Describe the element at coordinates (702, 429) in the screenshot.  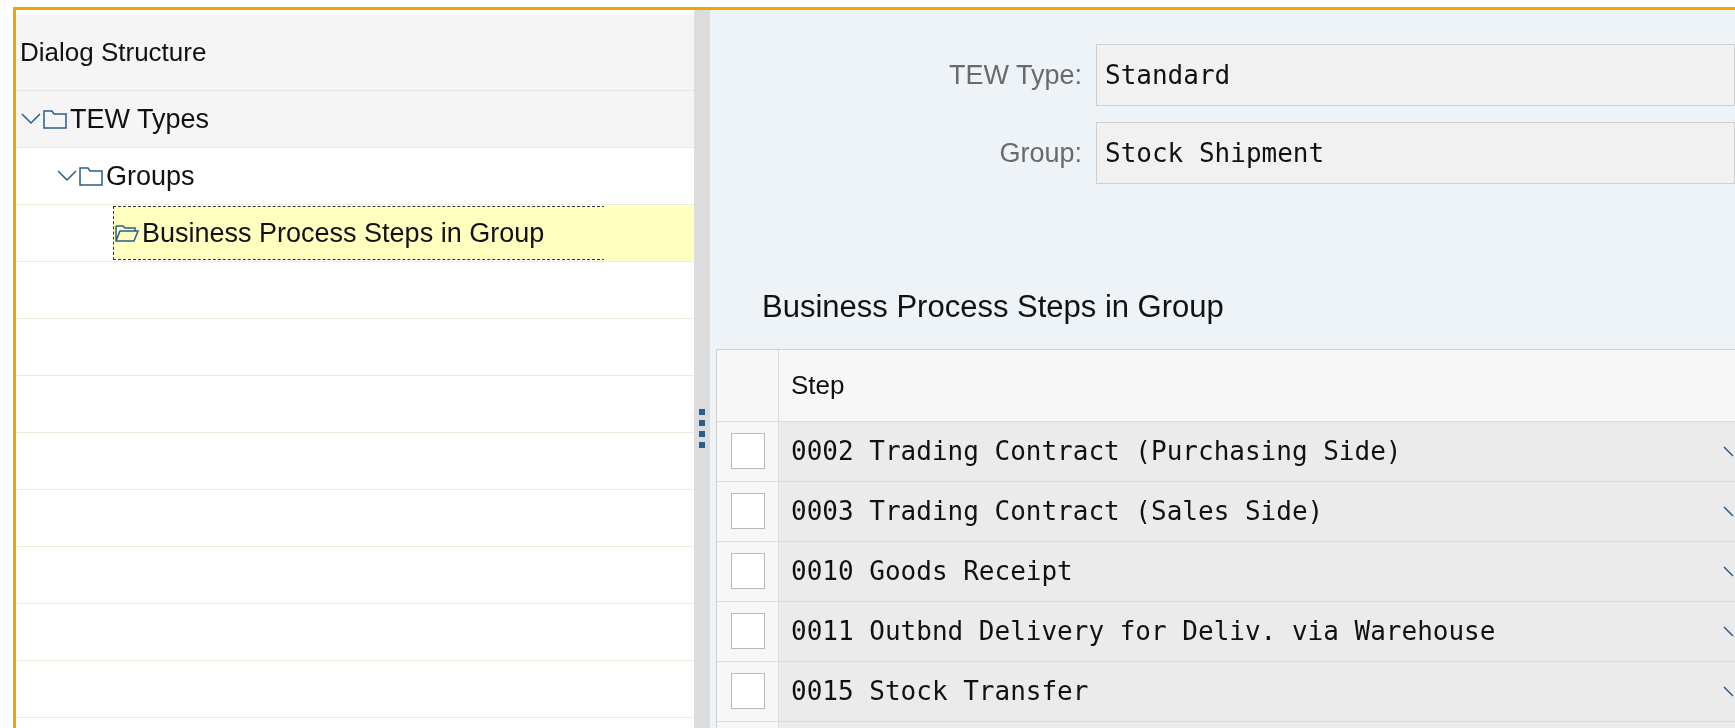
I see `drag-handle-icon` at that location.